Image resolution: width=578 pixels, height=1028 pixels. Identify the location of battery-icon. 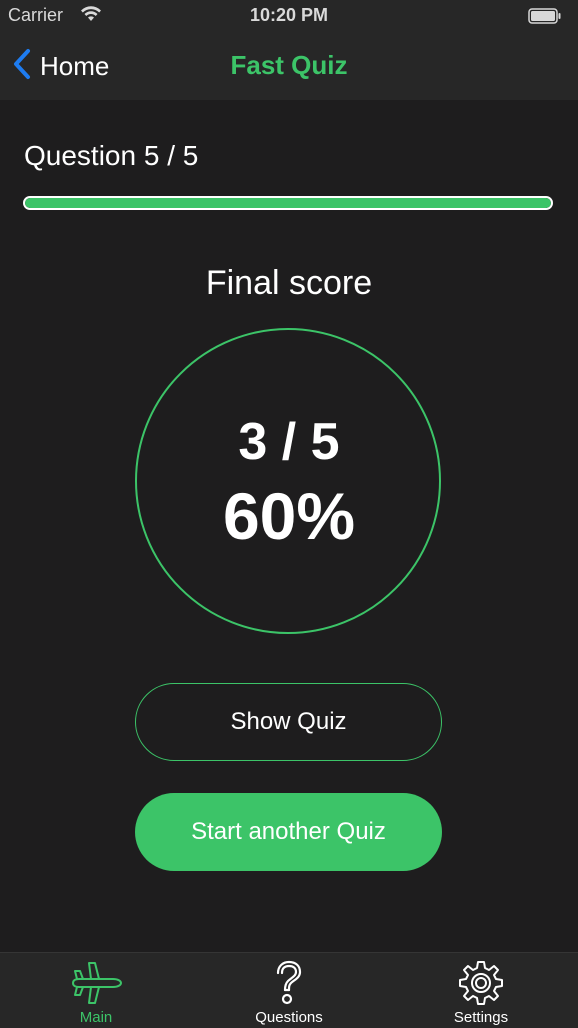
(545, 18).